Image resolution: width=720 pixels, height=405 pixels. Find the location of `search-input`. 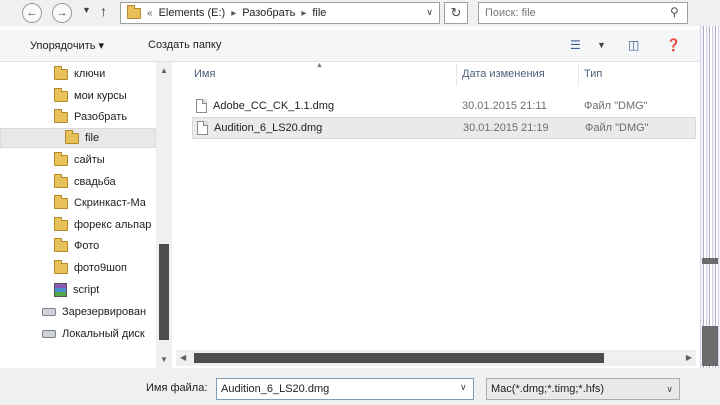

search-input is located at coordinates (583, 13).